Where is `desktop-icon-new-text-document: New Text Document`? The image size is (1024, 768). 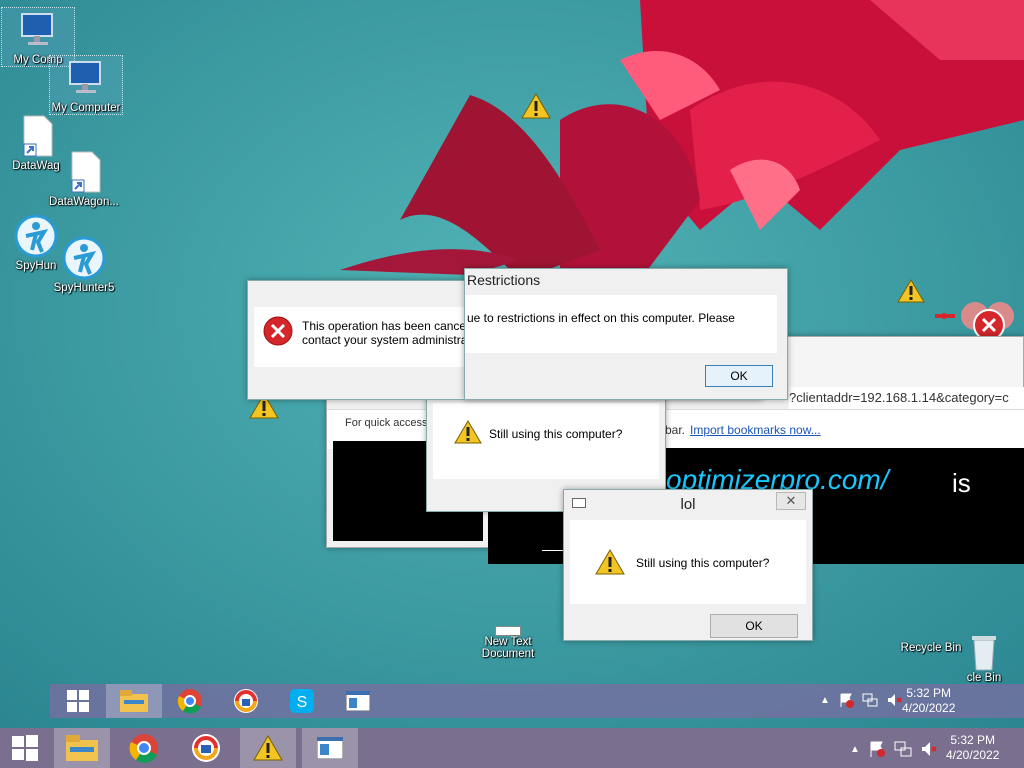 desktop-icon-new-text-document: New Text Document is located at coordinates (508, 643).